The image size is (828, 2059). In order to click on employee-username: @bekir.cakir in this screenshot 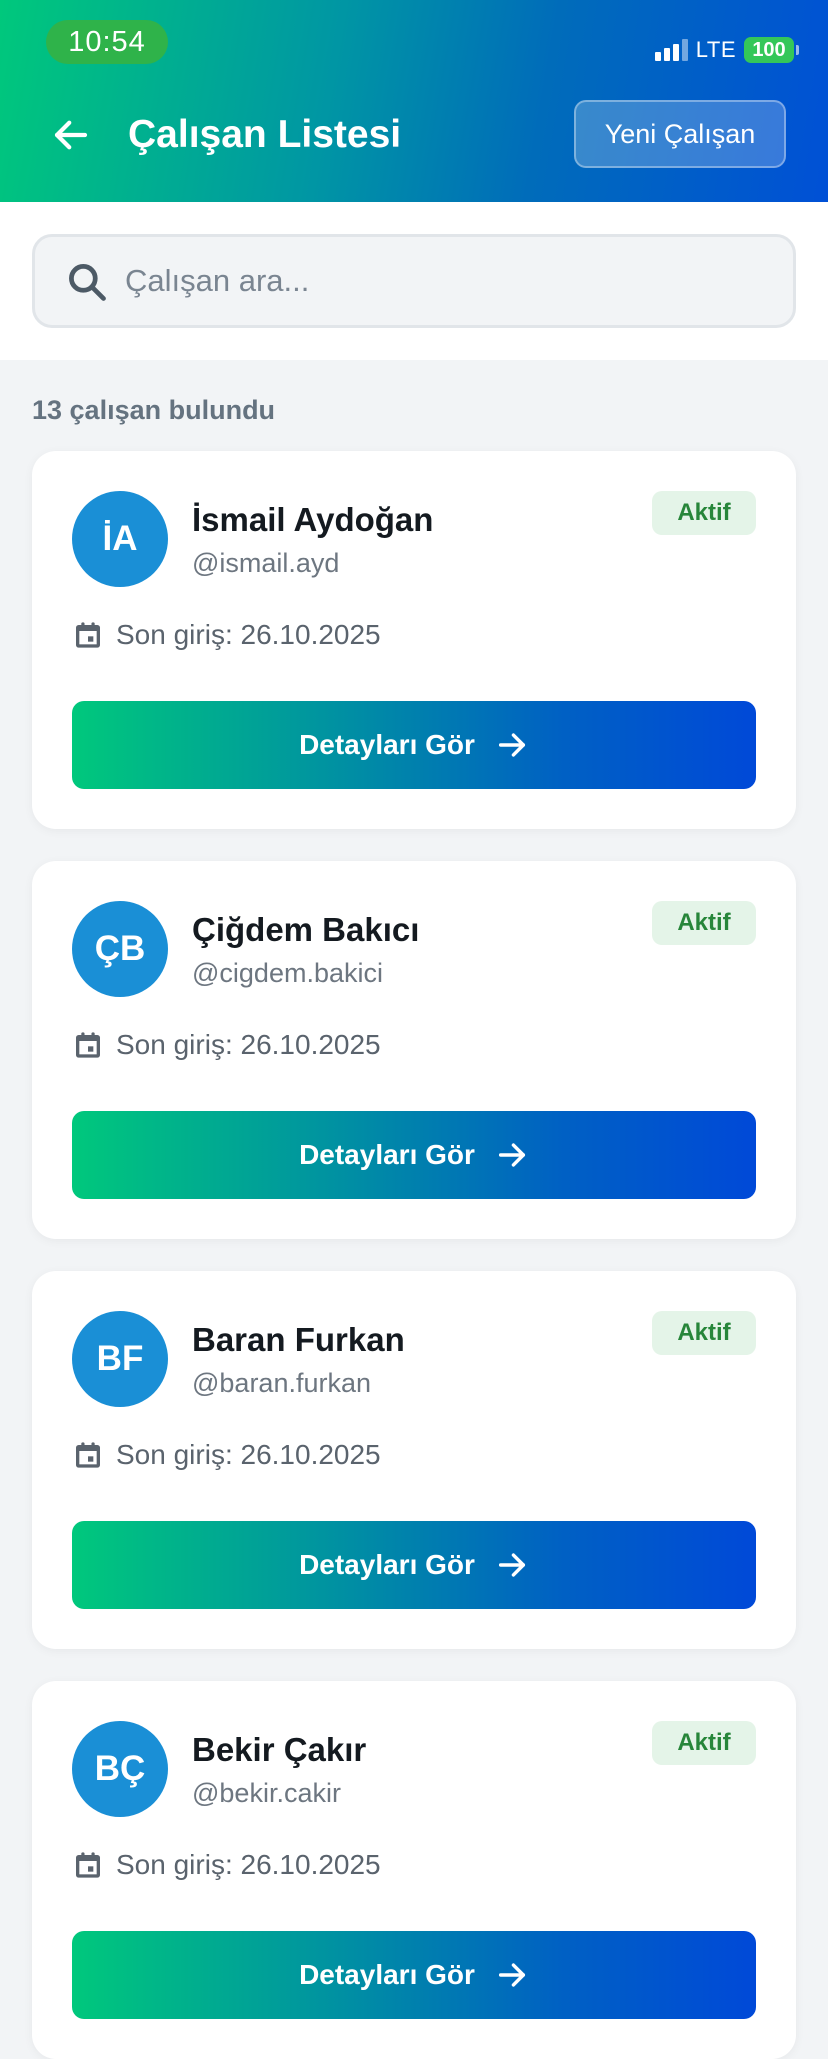, I will do `click(266, 1793)`.